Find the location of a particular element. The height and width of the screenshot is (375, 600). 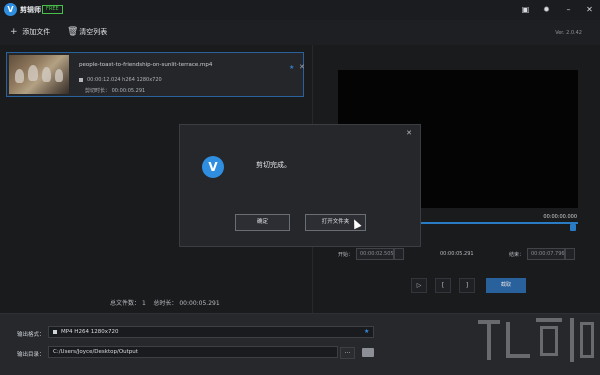

close-icon: ✕ is located at coordinates (589, 9).